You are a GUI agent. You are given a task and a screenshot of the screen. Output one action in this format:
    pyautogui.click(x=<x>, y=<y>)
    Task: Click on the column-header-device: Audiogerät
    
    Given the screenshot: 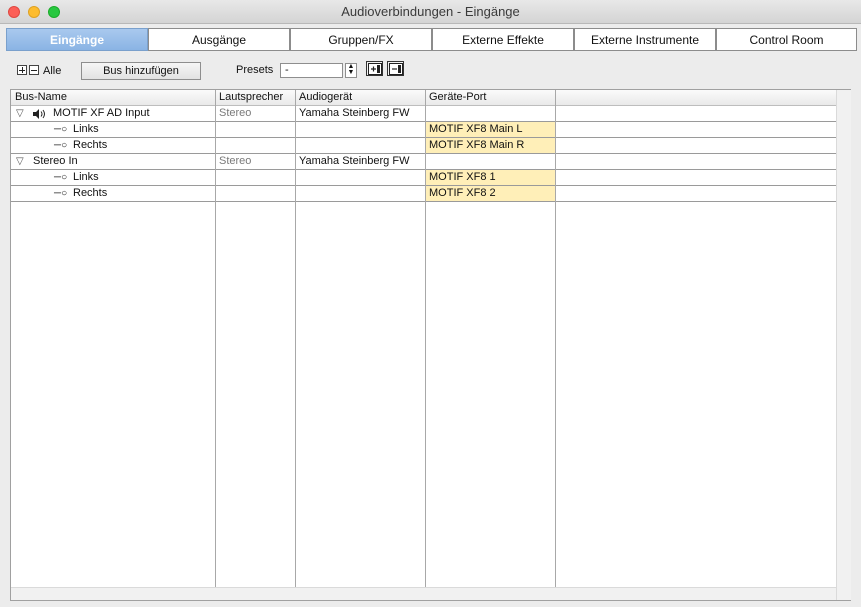 What is the action you would take?
    pyautogui.click(x=360, y=98)
    